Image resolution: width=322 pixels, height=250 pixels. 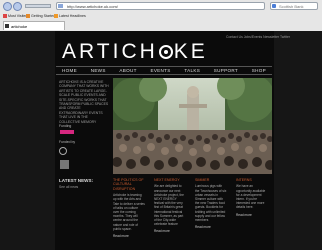 I want to click on site-logo: ARTICH KE, so click(x=135, y=52).